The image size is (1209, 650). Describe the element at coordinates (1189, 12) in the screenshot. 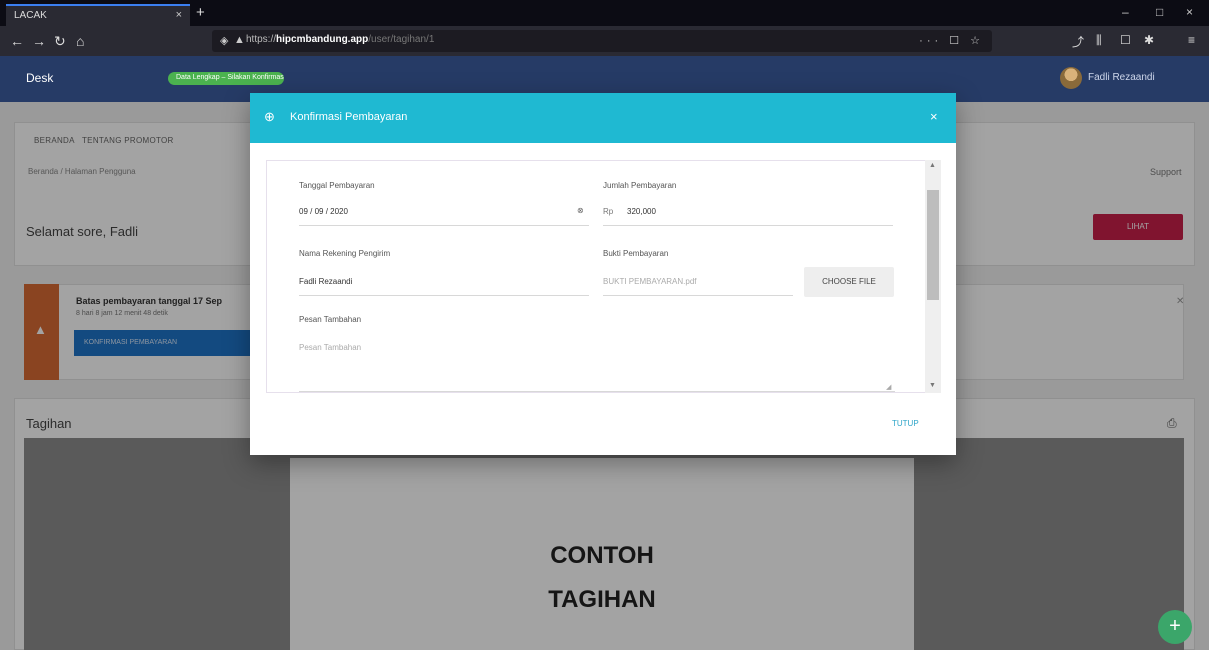

I see `window-close-button: ×` at that location.